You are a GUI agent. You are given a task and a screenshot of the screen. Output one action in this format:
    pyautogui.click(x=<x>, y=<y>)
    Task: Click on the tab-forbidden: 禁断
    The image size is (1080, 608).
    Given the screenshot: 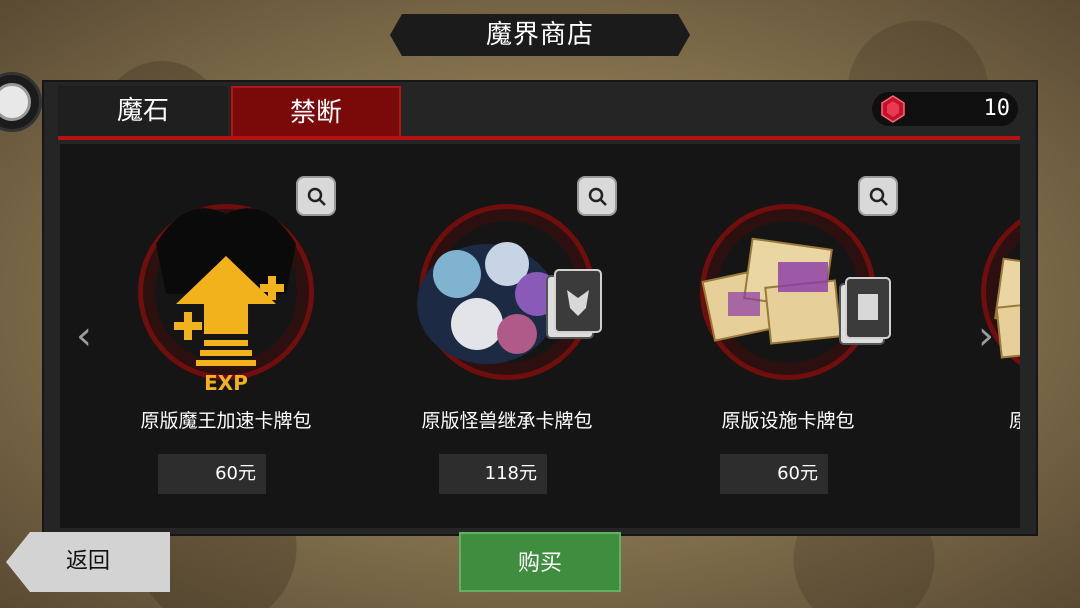 What is the action you would take?
    pyautogui.click(x=316, y=111)
    